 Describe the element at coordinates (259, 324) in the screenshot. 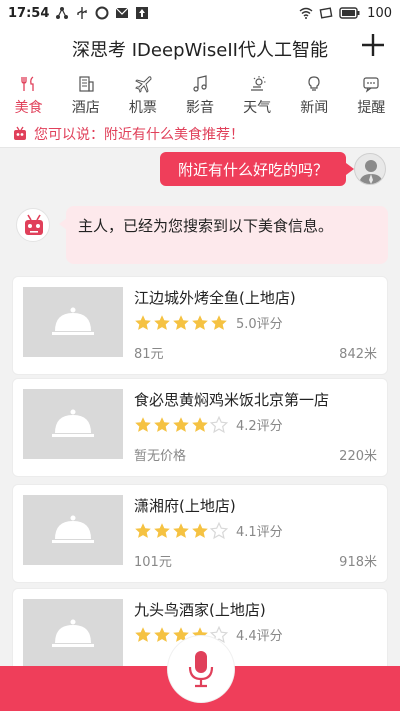

I see `rating-score: 5.0评分` at that location.